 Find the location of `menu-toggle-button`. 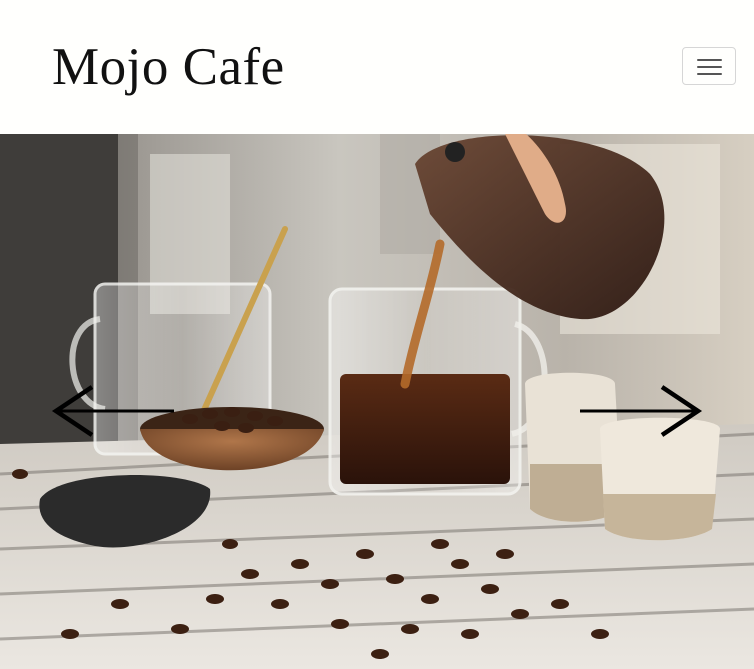

menu-toggle-button is located at coordinates (709, 66).